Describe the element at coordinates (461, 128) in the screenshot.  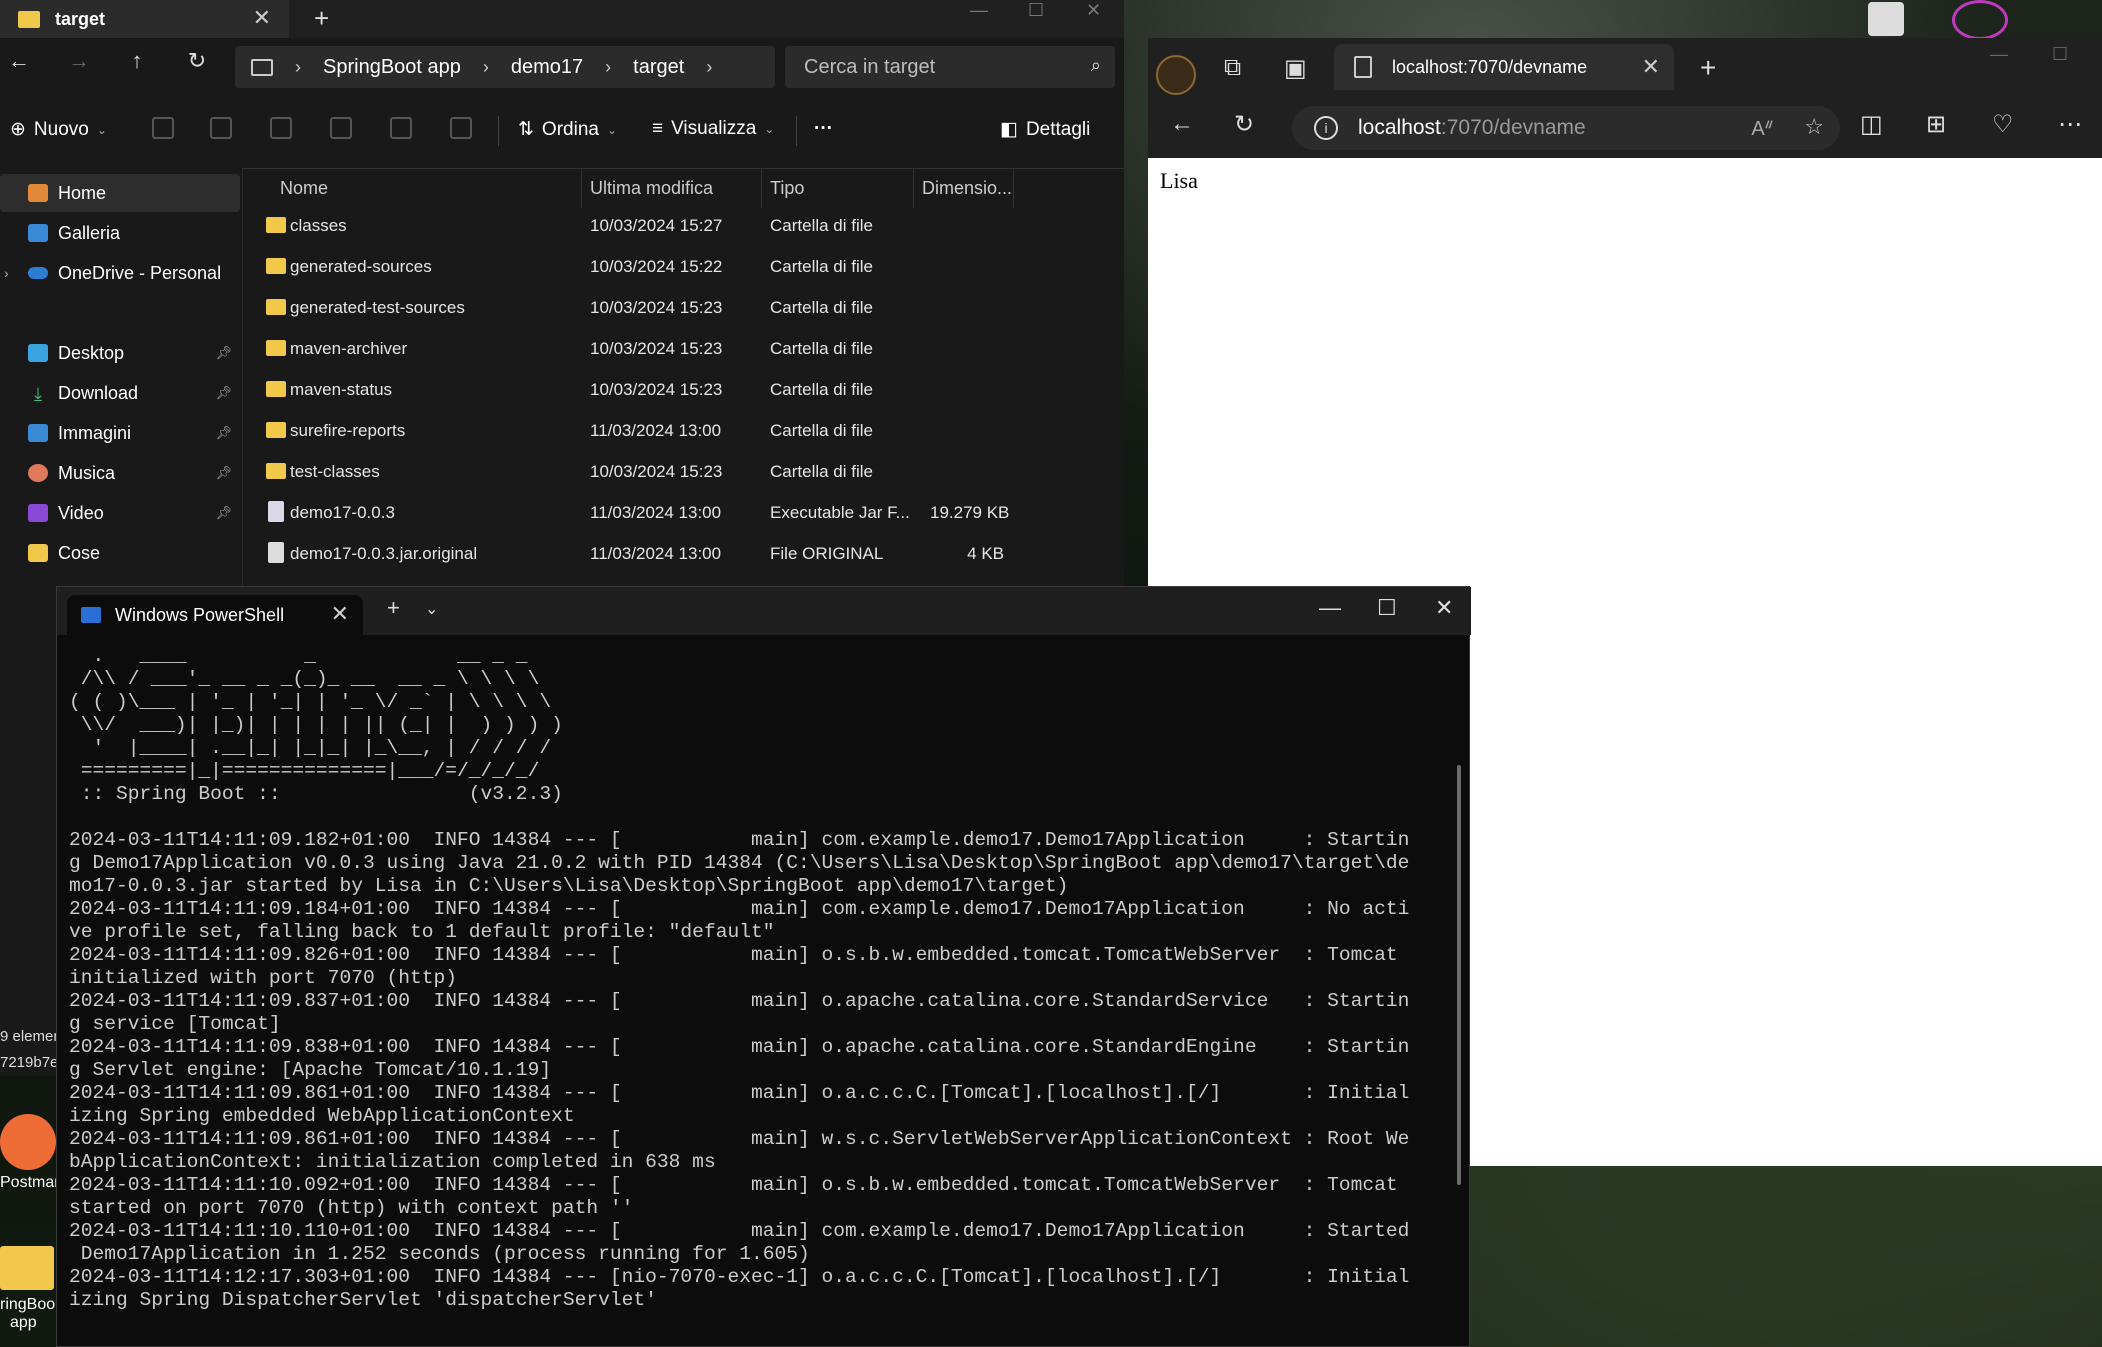
I see `delete-icon` at that location.